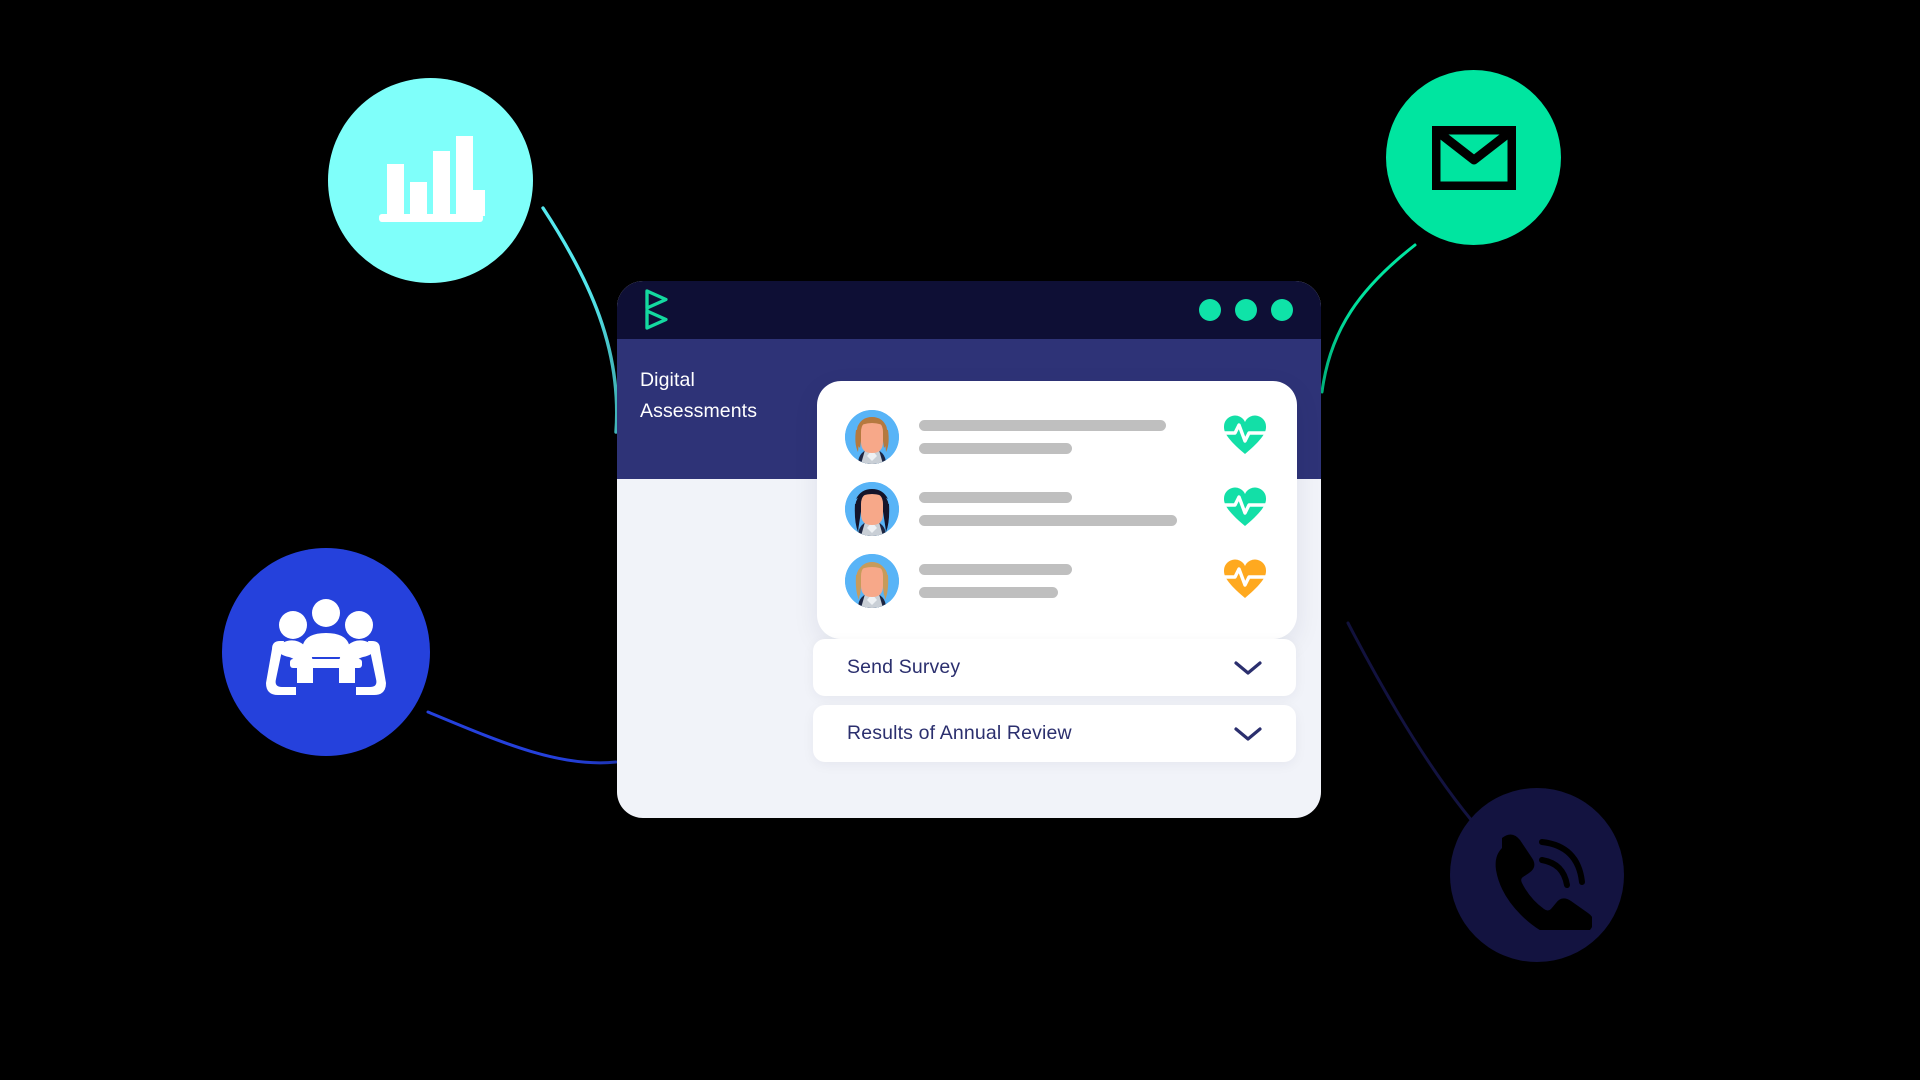 The image size is (1920, 1080). I want to click on envelope-icon, so click(1473, 157).